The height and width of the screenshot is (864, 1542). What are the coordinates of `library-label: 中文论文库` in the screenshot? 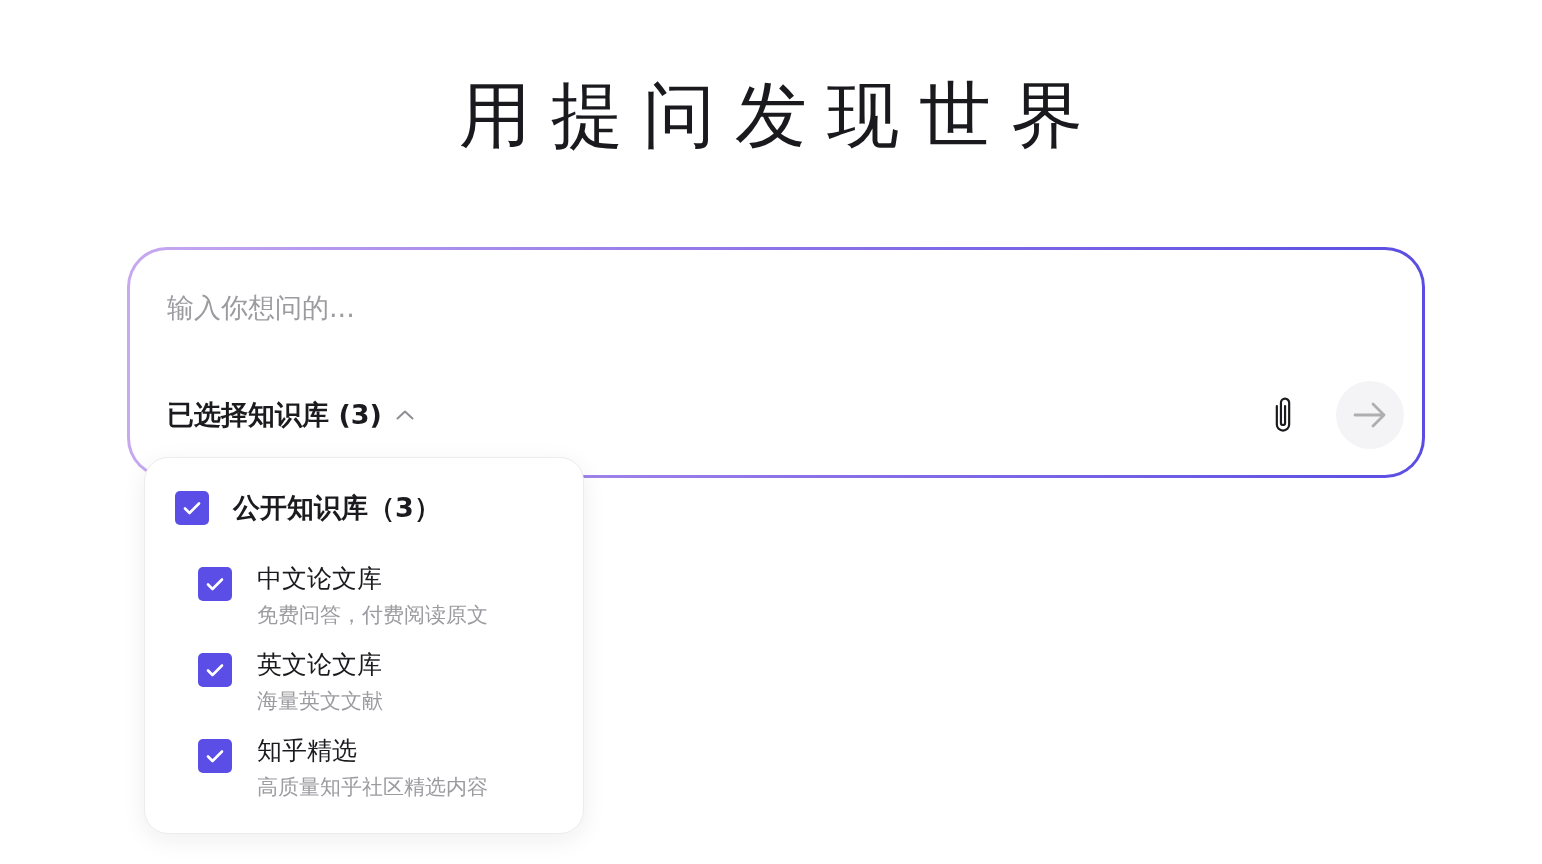 It's located at (320, 579).